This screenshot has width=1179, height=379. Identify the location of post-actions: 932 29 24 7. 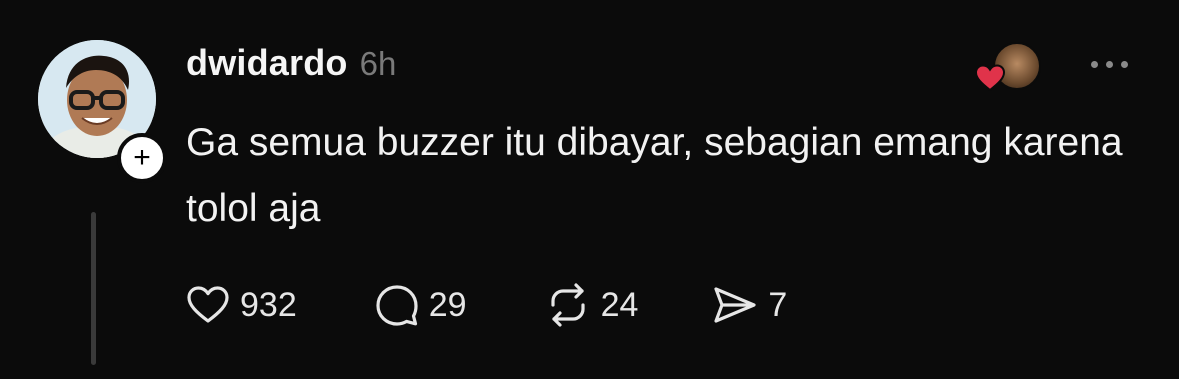
(486, 305).